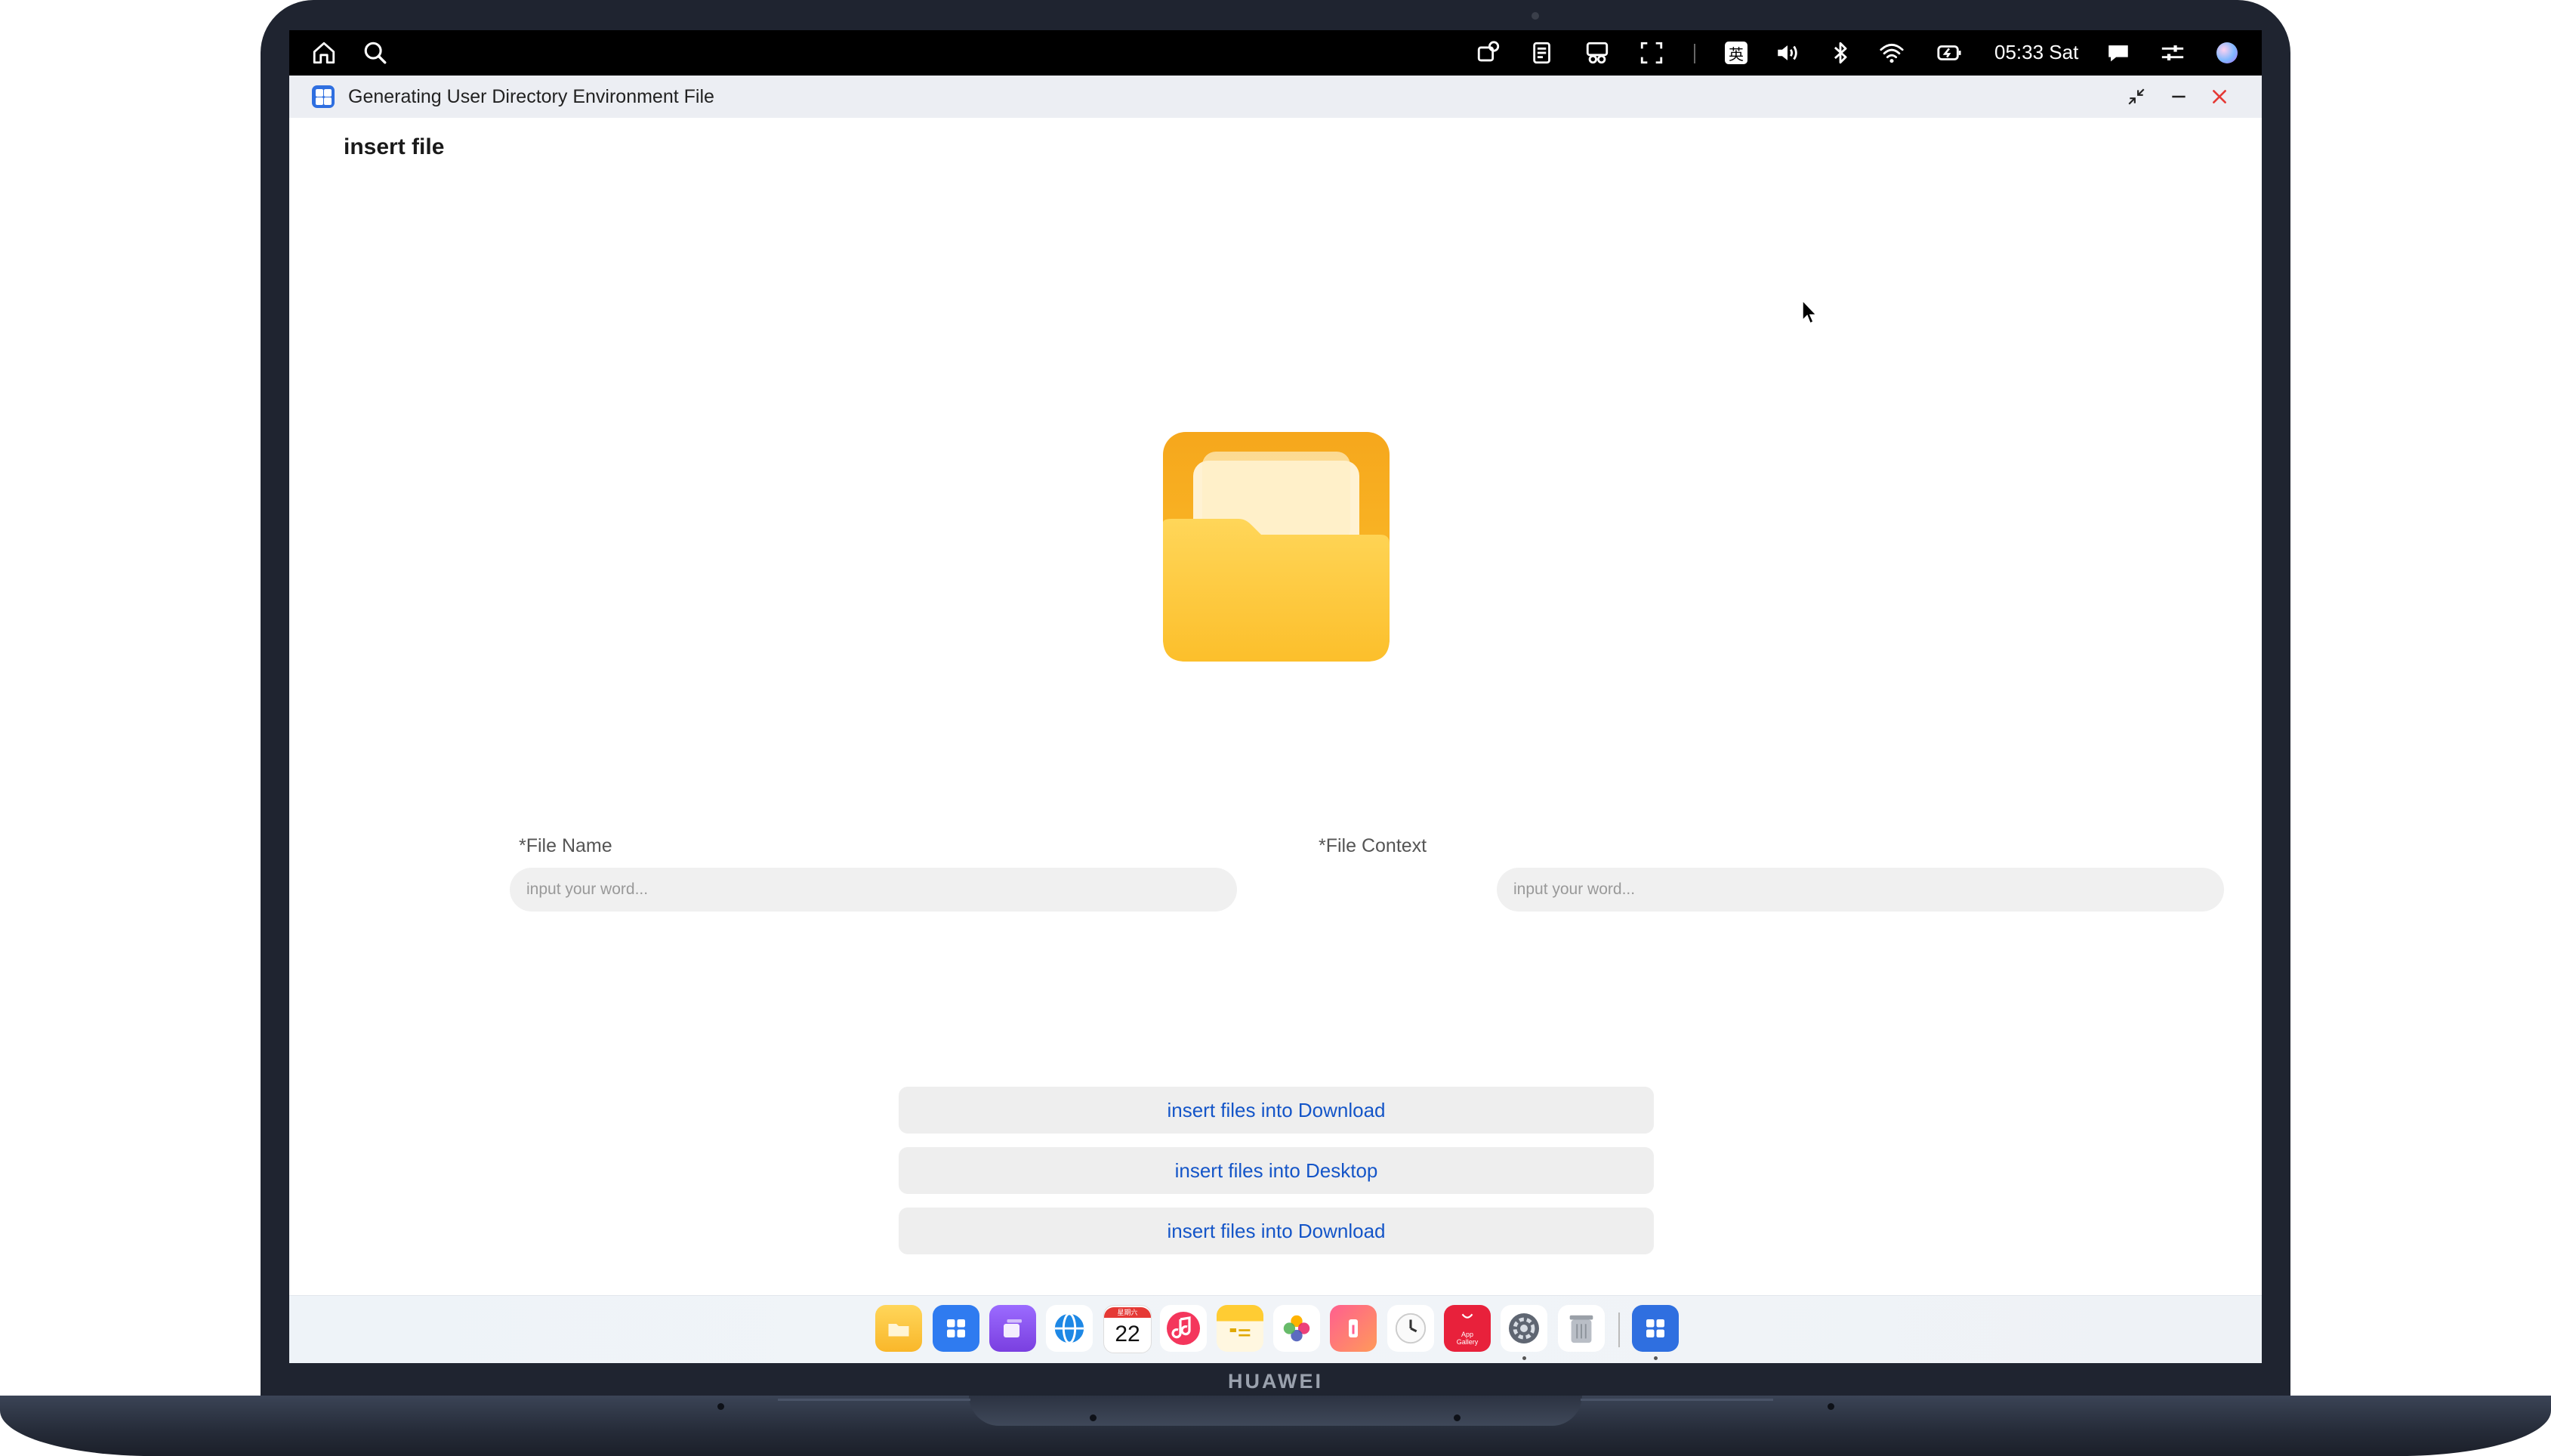  Describe the element at coordinates (2173, 52) in the screenshot. I see `controls-icon` at that location.